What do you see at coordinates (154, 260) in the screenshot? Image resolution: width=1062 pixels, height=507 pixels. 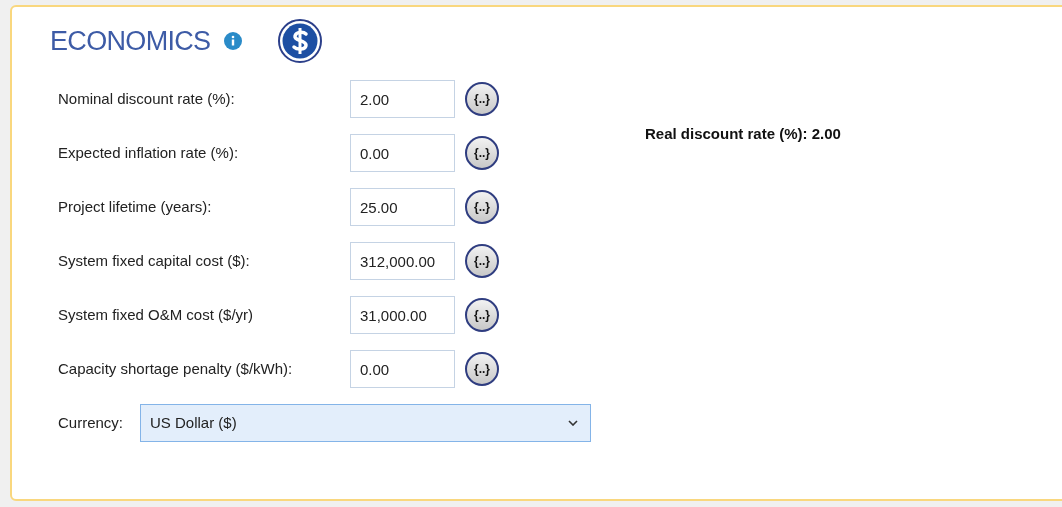 I see `field-label: System fixed capital cost ($):` at bounding box center [154, 260].